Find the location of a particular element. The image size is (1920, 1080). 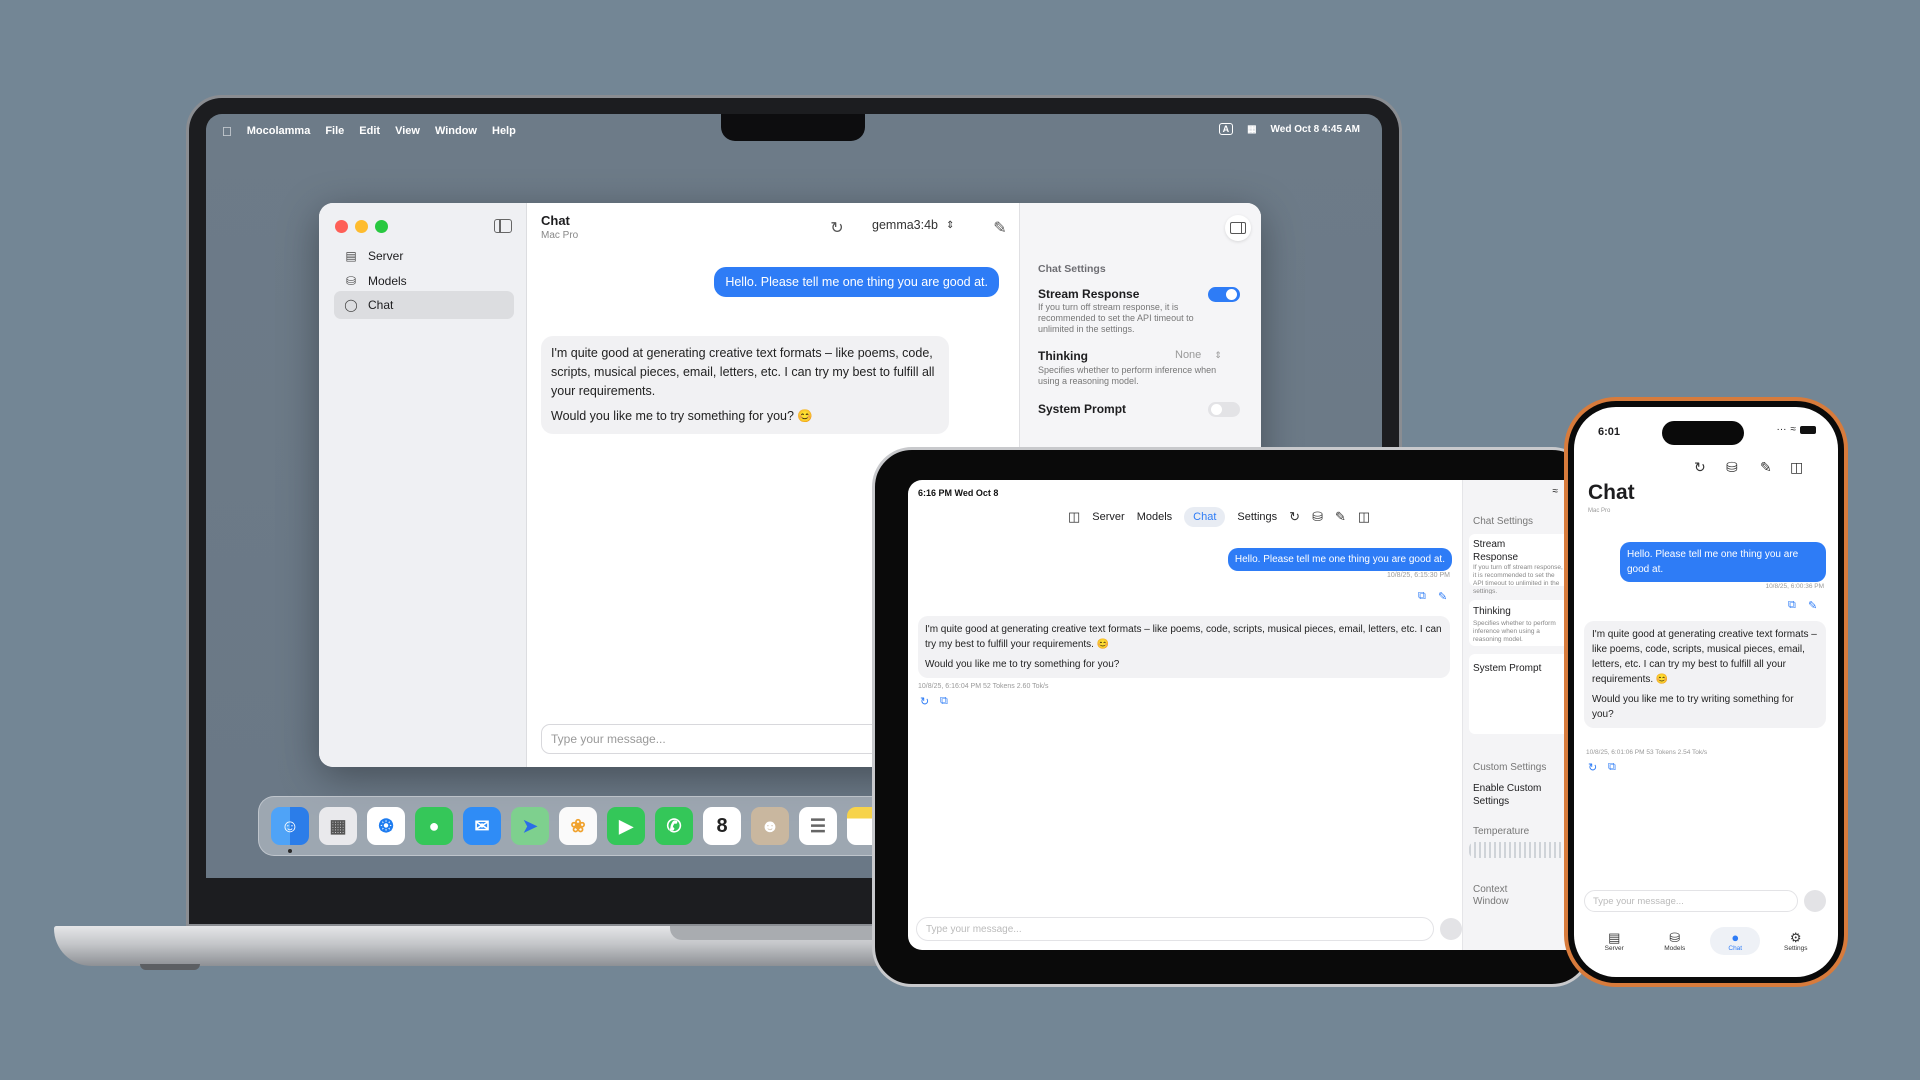

sidebar-item-server: ▤ Server is located at coordinates (424, 256).